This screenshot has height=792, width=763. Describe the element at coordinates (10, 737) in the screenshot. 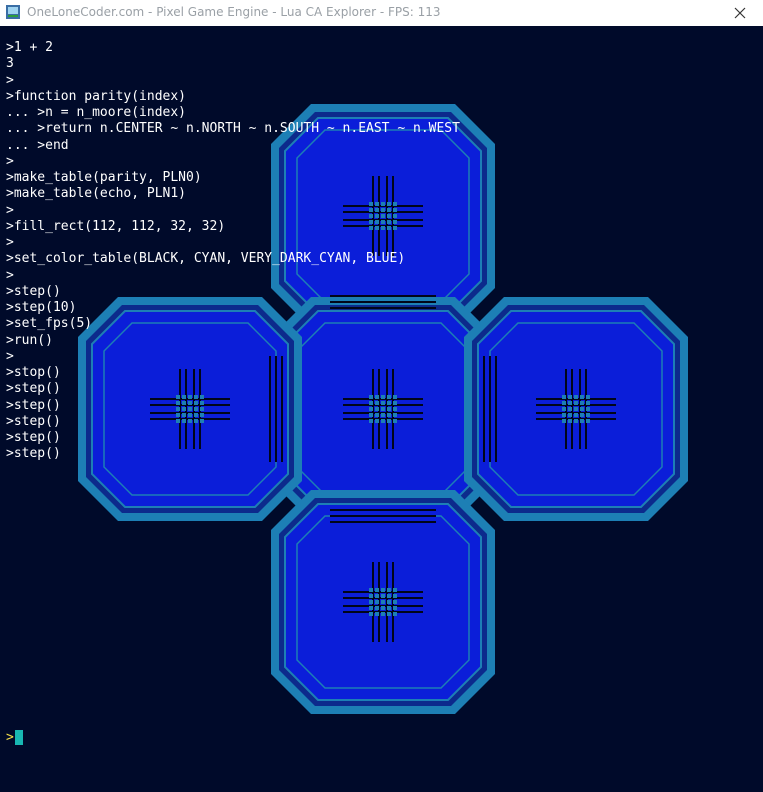

I see `console-prompt: >` at that location.